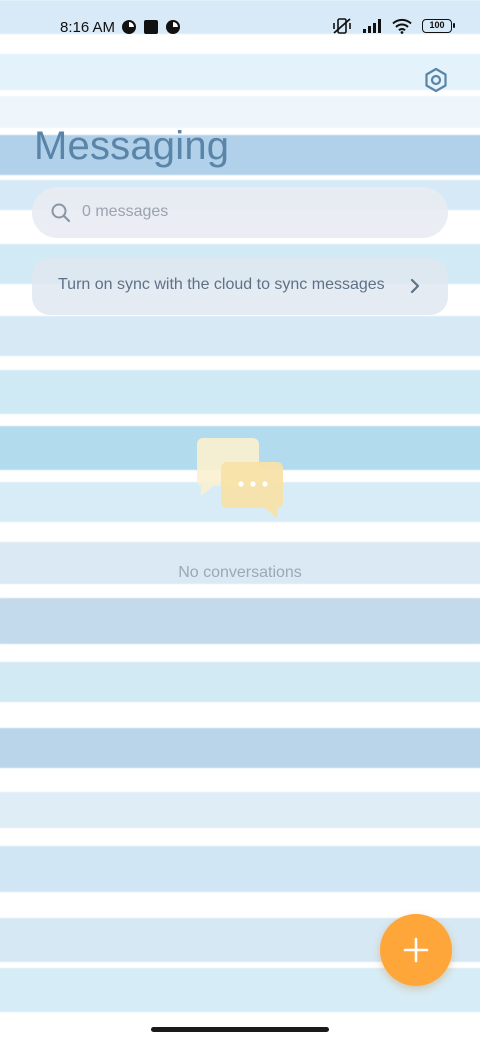  I want to click on empty-state-text: No conversations, so click(240, 572).